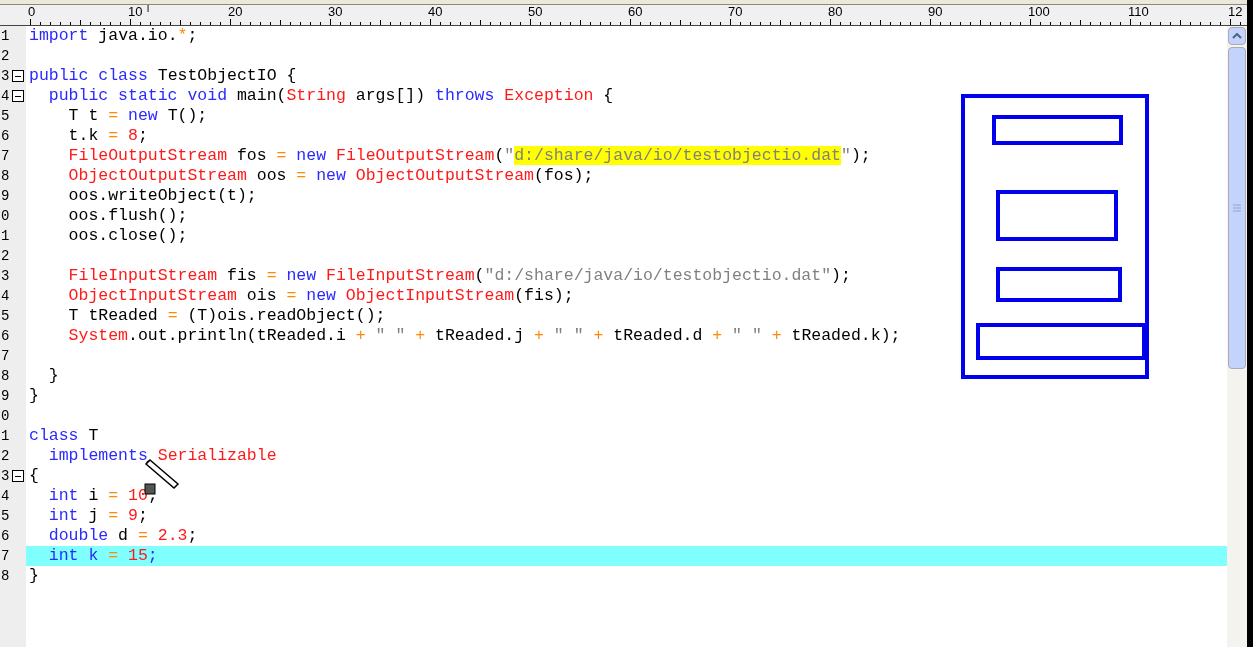 This screenshot has width=1253, height=647. What do you see at coordinates (226, 316) in the screenshot?
I see `code-line: T tReaded = (T)ois.readObject();` at bounding box center [226, 316].